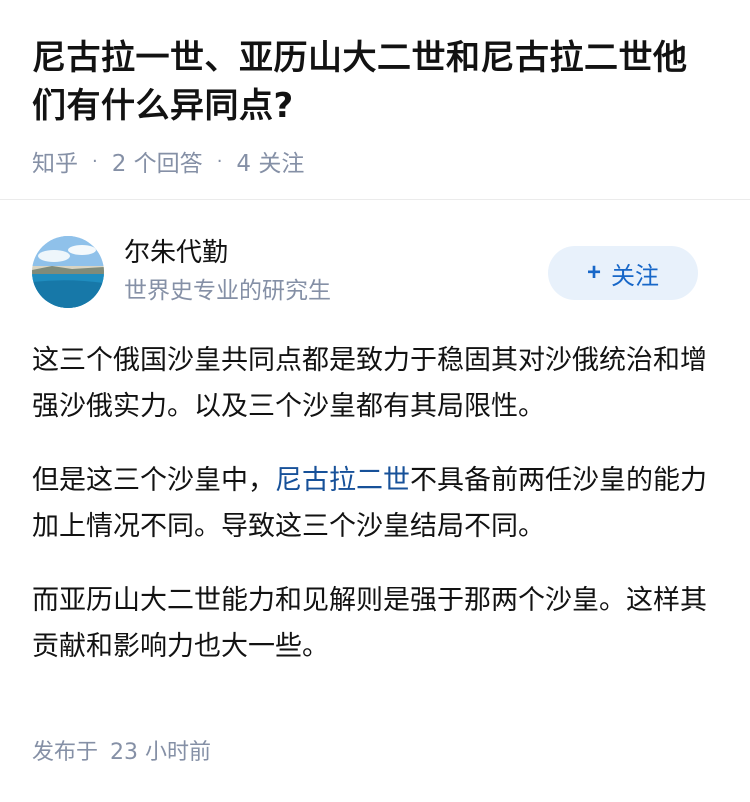  I want to click on answer-paragraph: 而亚历山大二世能力和见解则是强于那两个沙皇。这样其贡献和影响力也大一些。, so click(369, 623).